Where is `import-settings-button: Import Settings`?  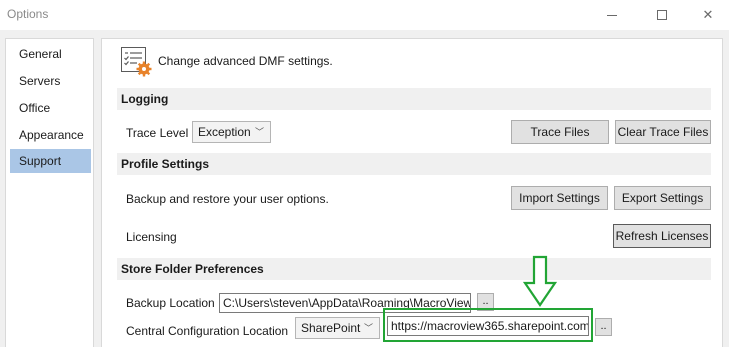
import-settings-button: Import Settings is located at coordinates (559, 198).